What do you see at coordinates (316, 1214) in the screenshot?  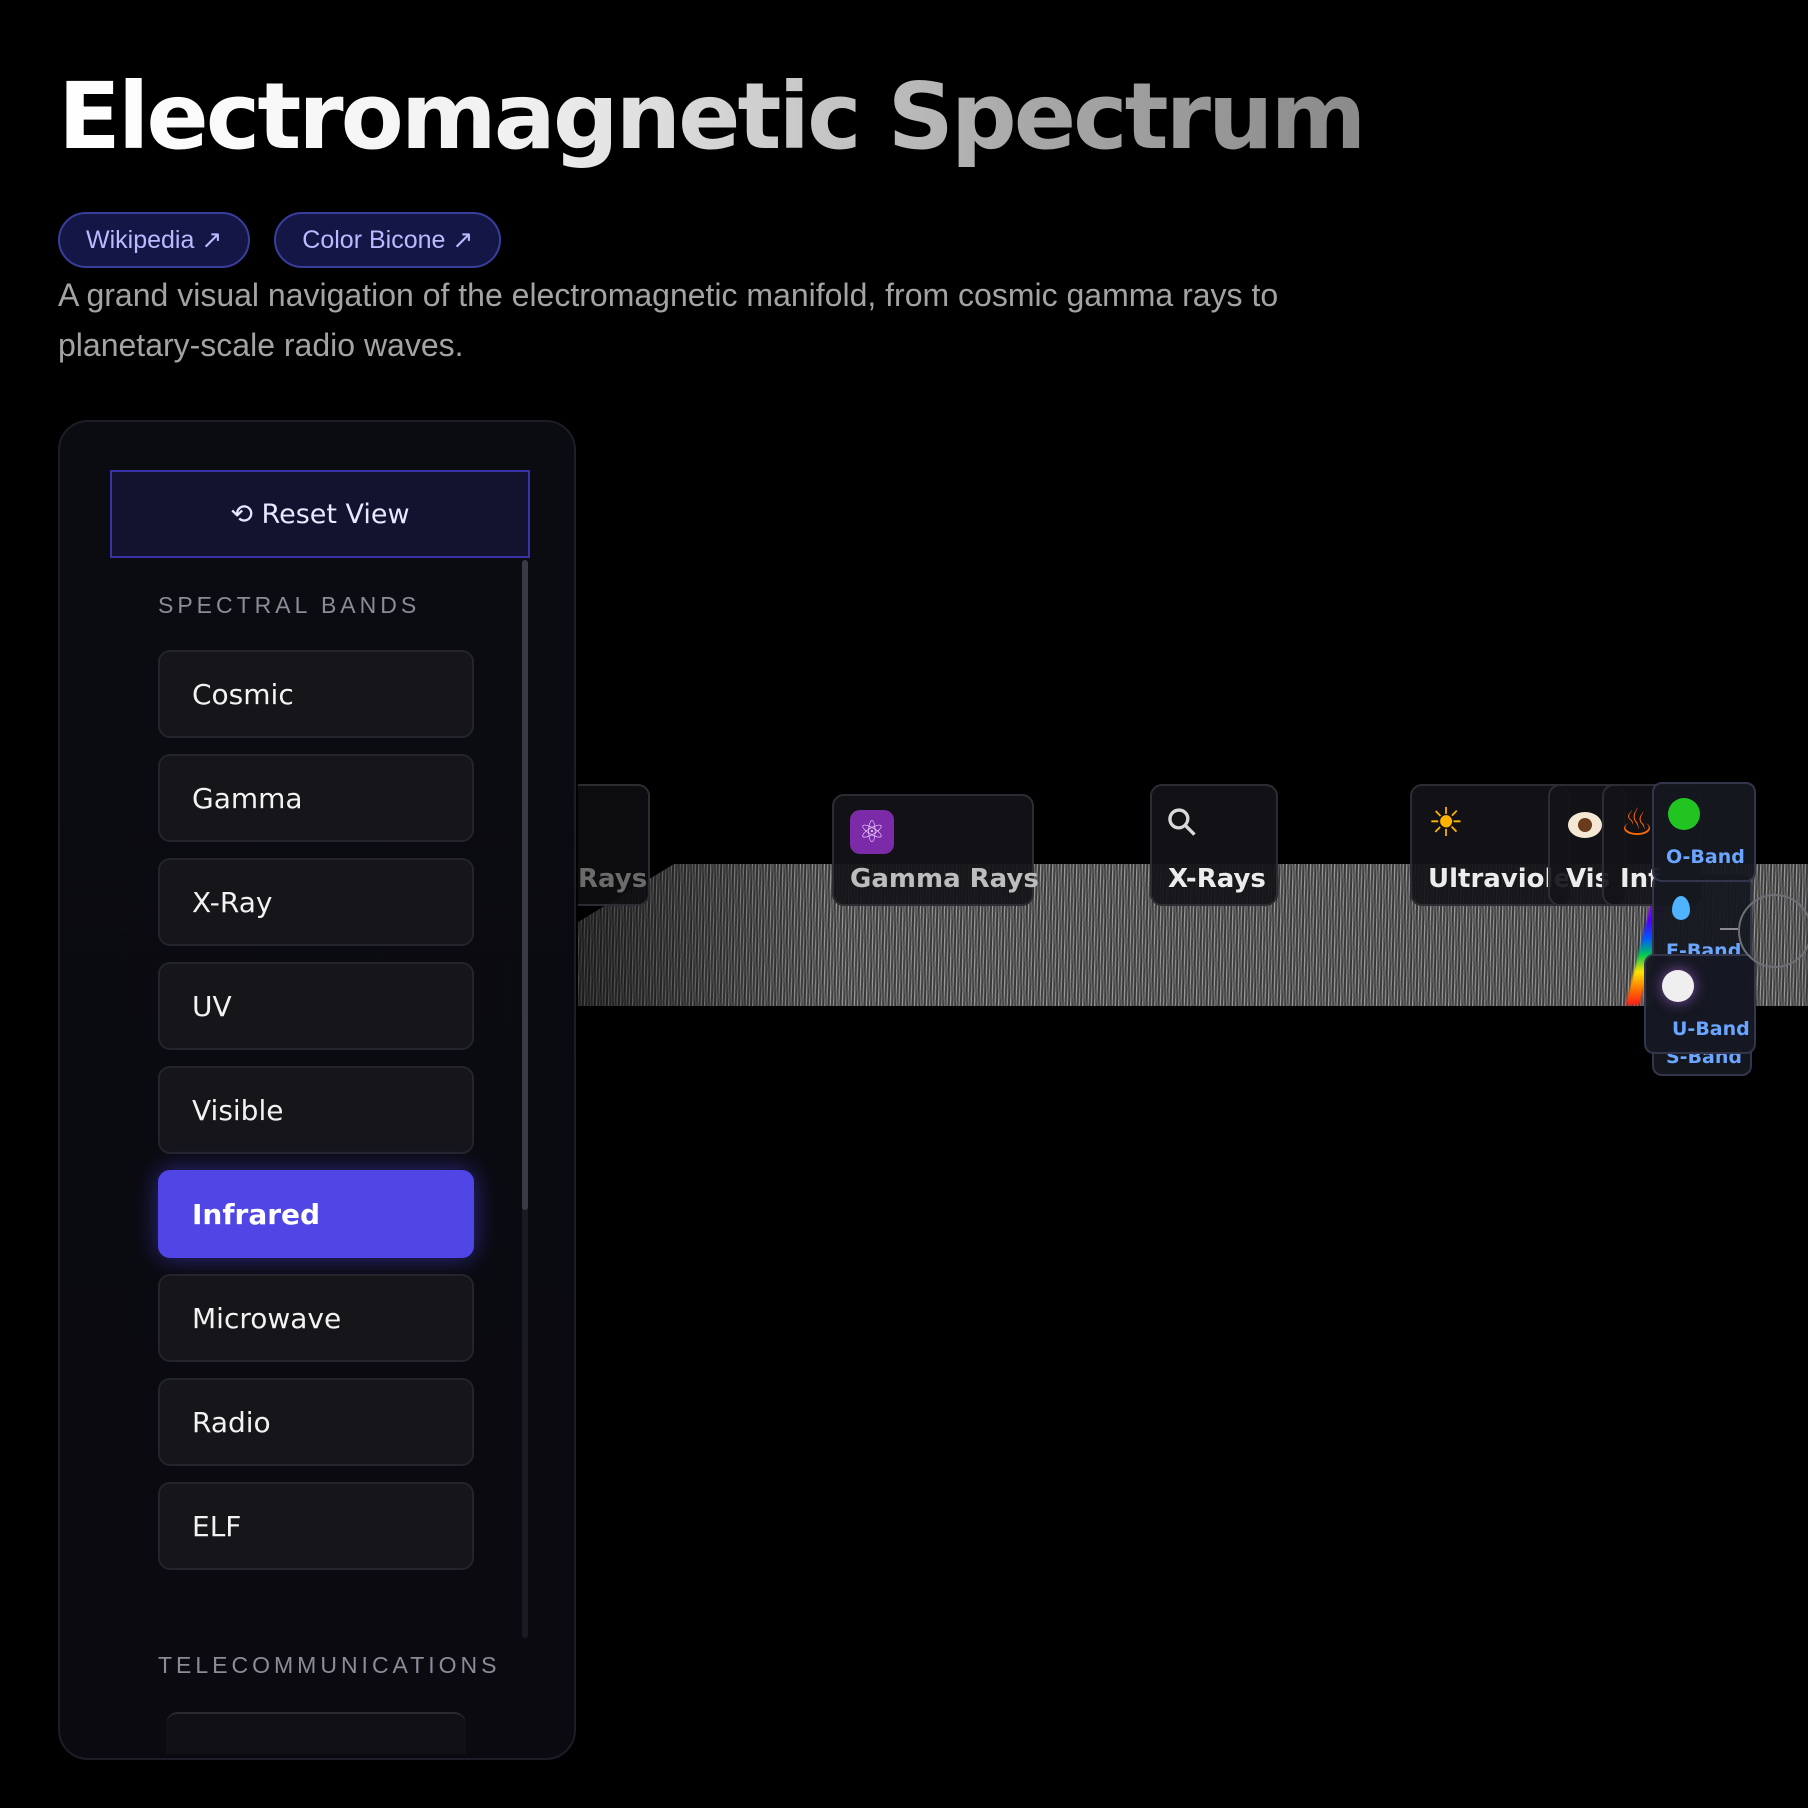 I see `band-button-infrared: Infrared` at bounding box center [316, 1214].